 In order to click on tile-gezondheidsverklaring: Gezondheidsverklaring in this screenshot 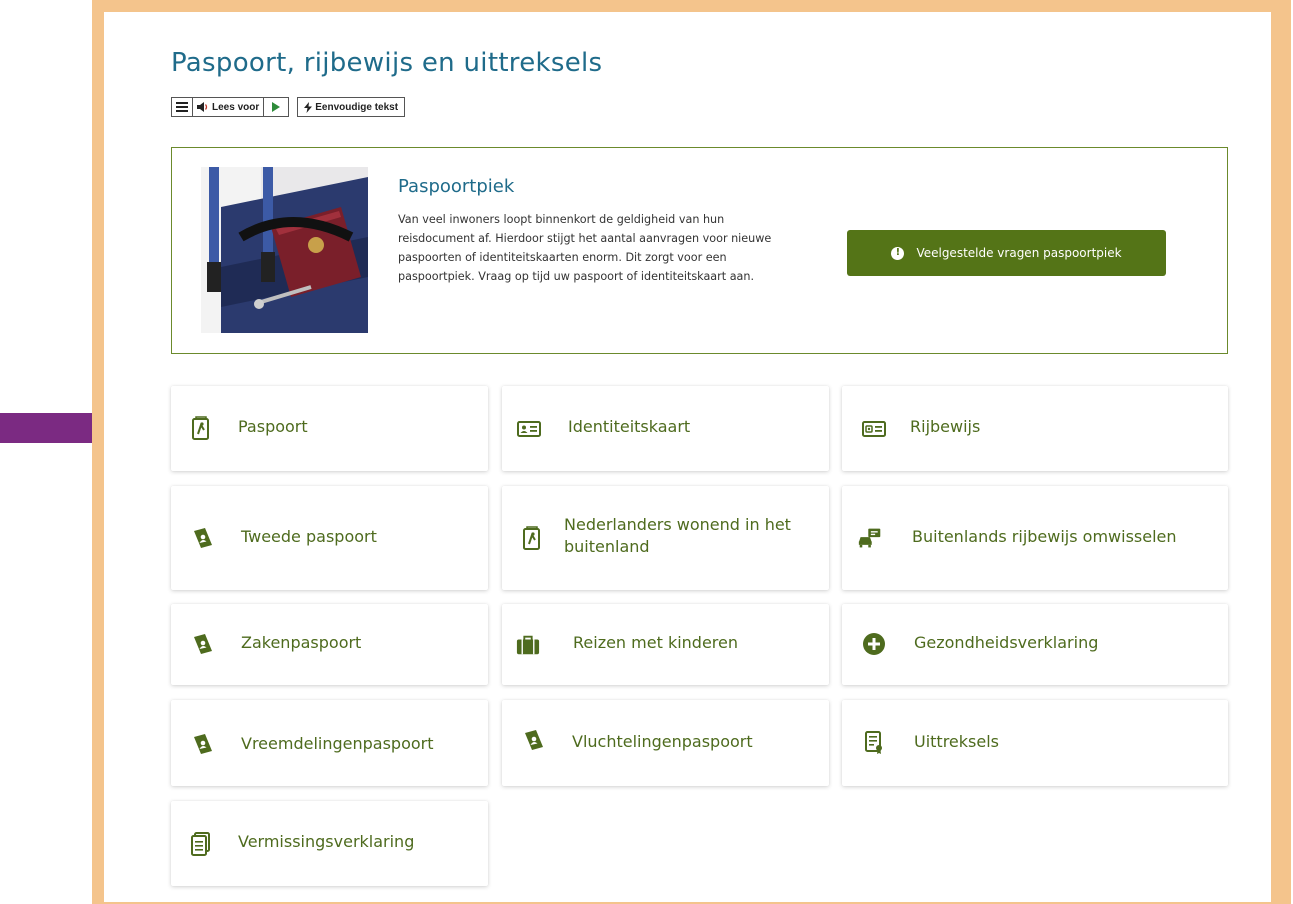, I will do `click(1035, 644)`.